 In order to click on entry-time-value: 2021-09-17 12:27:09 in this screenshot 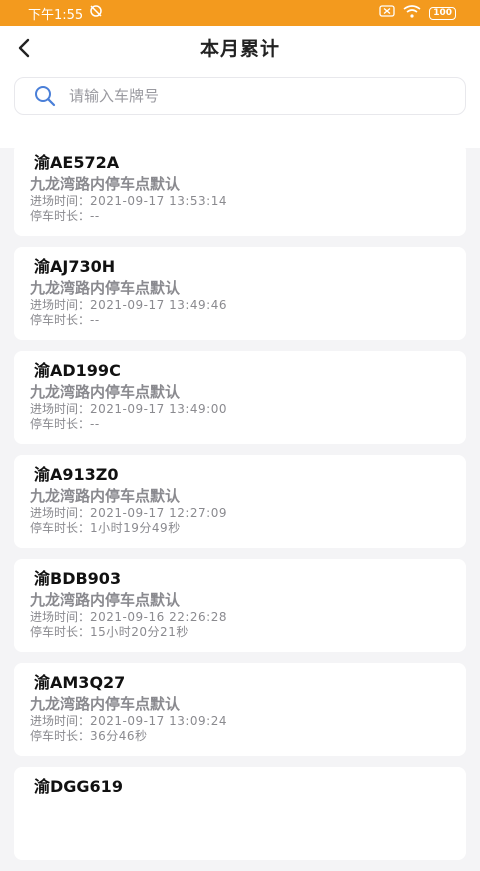, I will do `click(158, 513)`.